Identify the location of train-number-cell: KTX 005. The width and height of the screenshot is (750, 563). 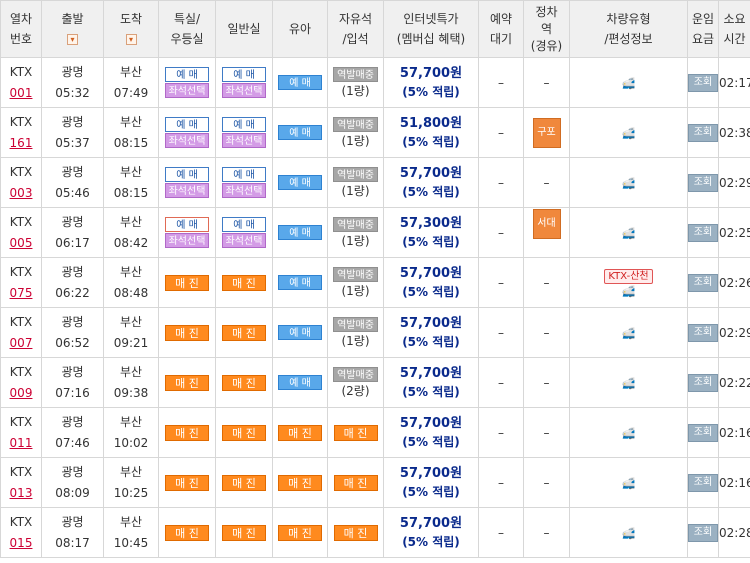
(21, 232).